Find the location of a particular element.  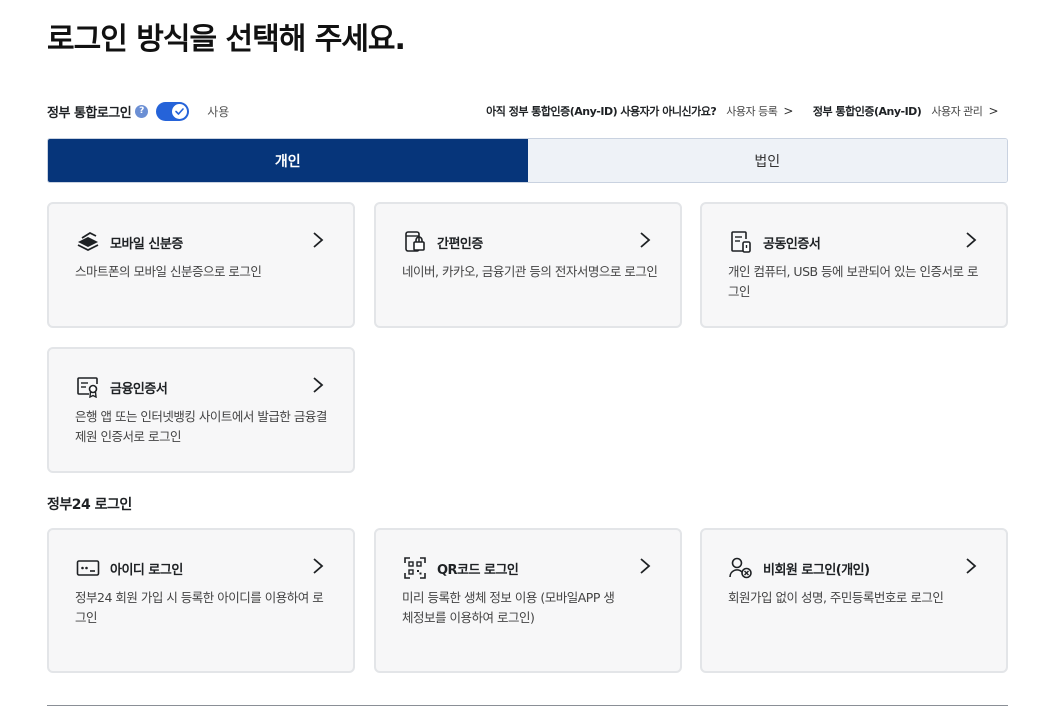

mobile-id-card: 모바일 신분증 스마트폰의 모바일 신분증으로 로그인 is located at coordinates (201, 265).